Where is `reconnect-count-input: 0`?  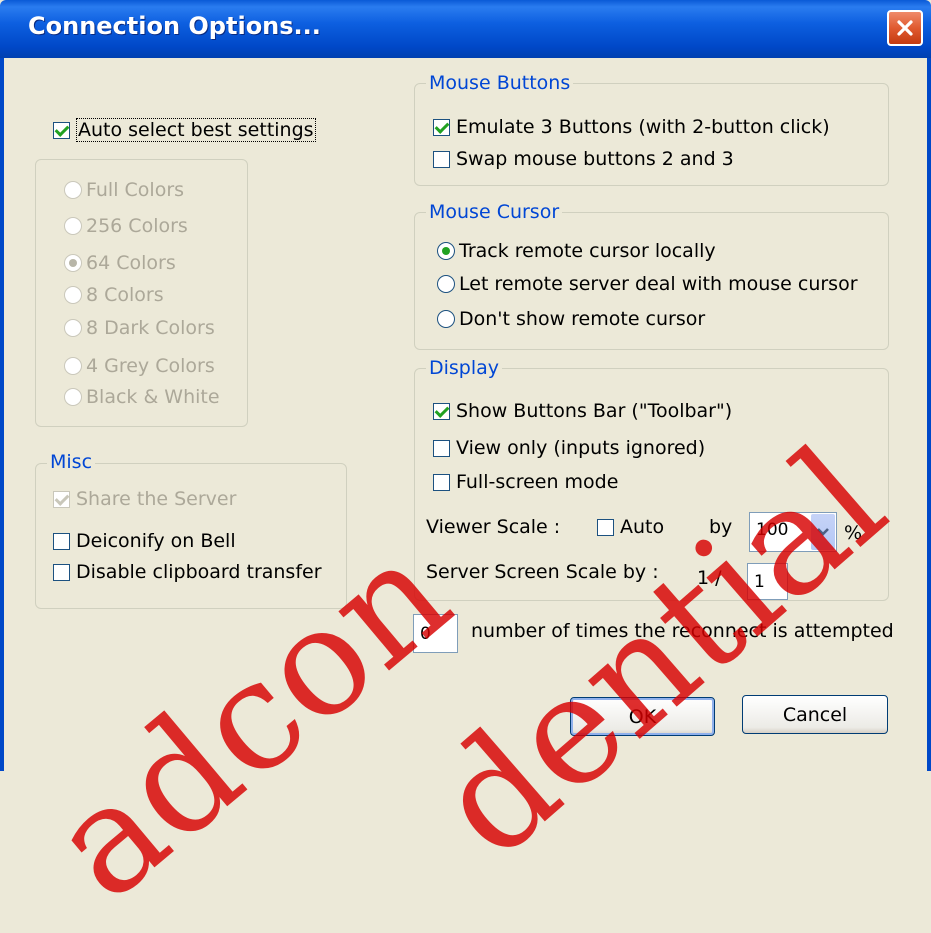
reconnect-count-input: 0 is located at coordinates (435, 633).